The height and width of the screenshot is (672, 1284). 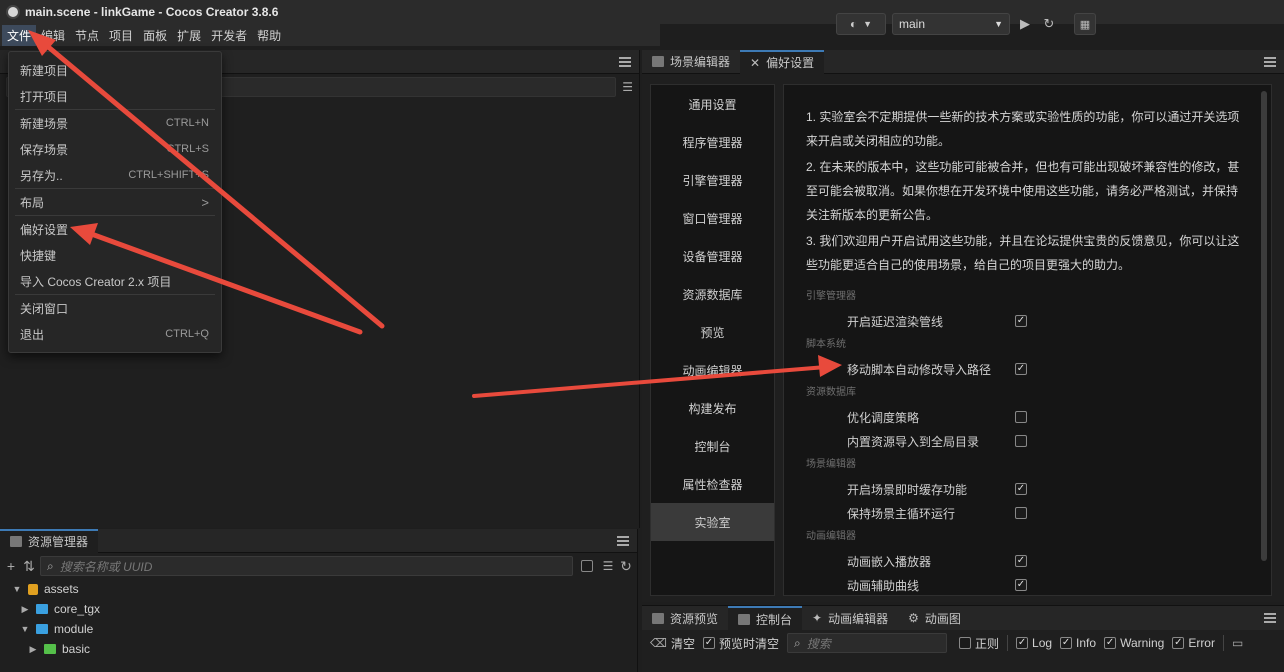 I want to click on menu-item-label: 偏好设置, so click(x=44, y=229).